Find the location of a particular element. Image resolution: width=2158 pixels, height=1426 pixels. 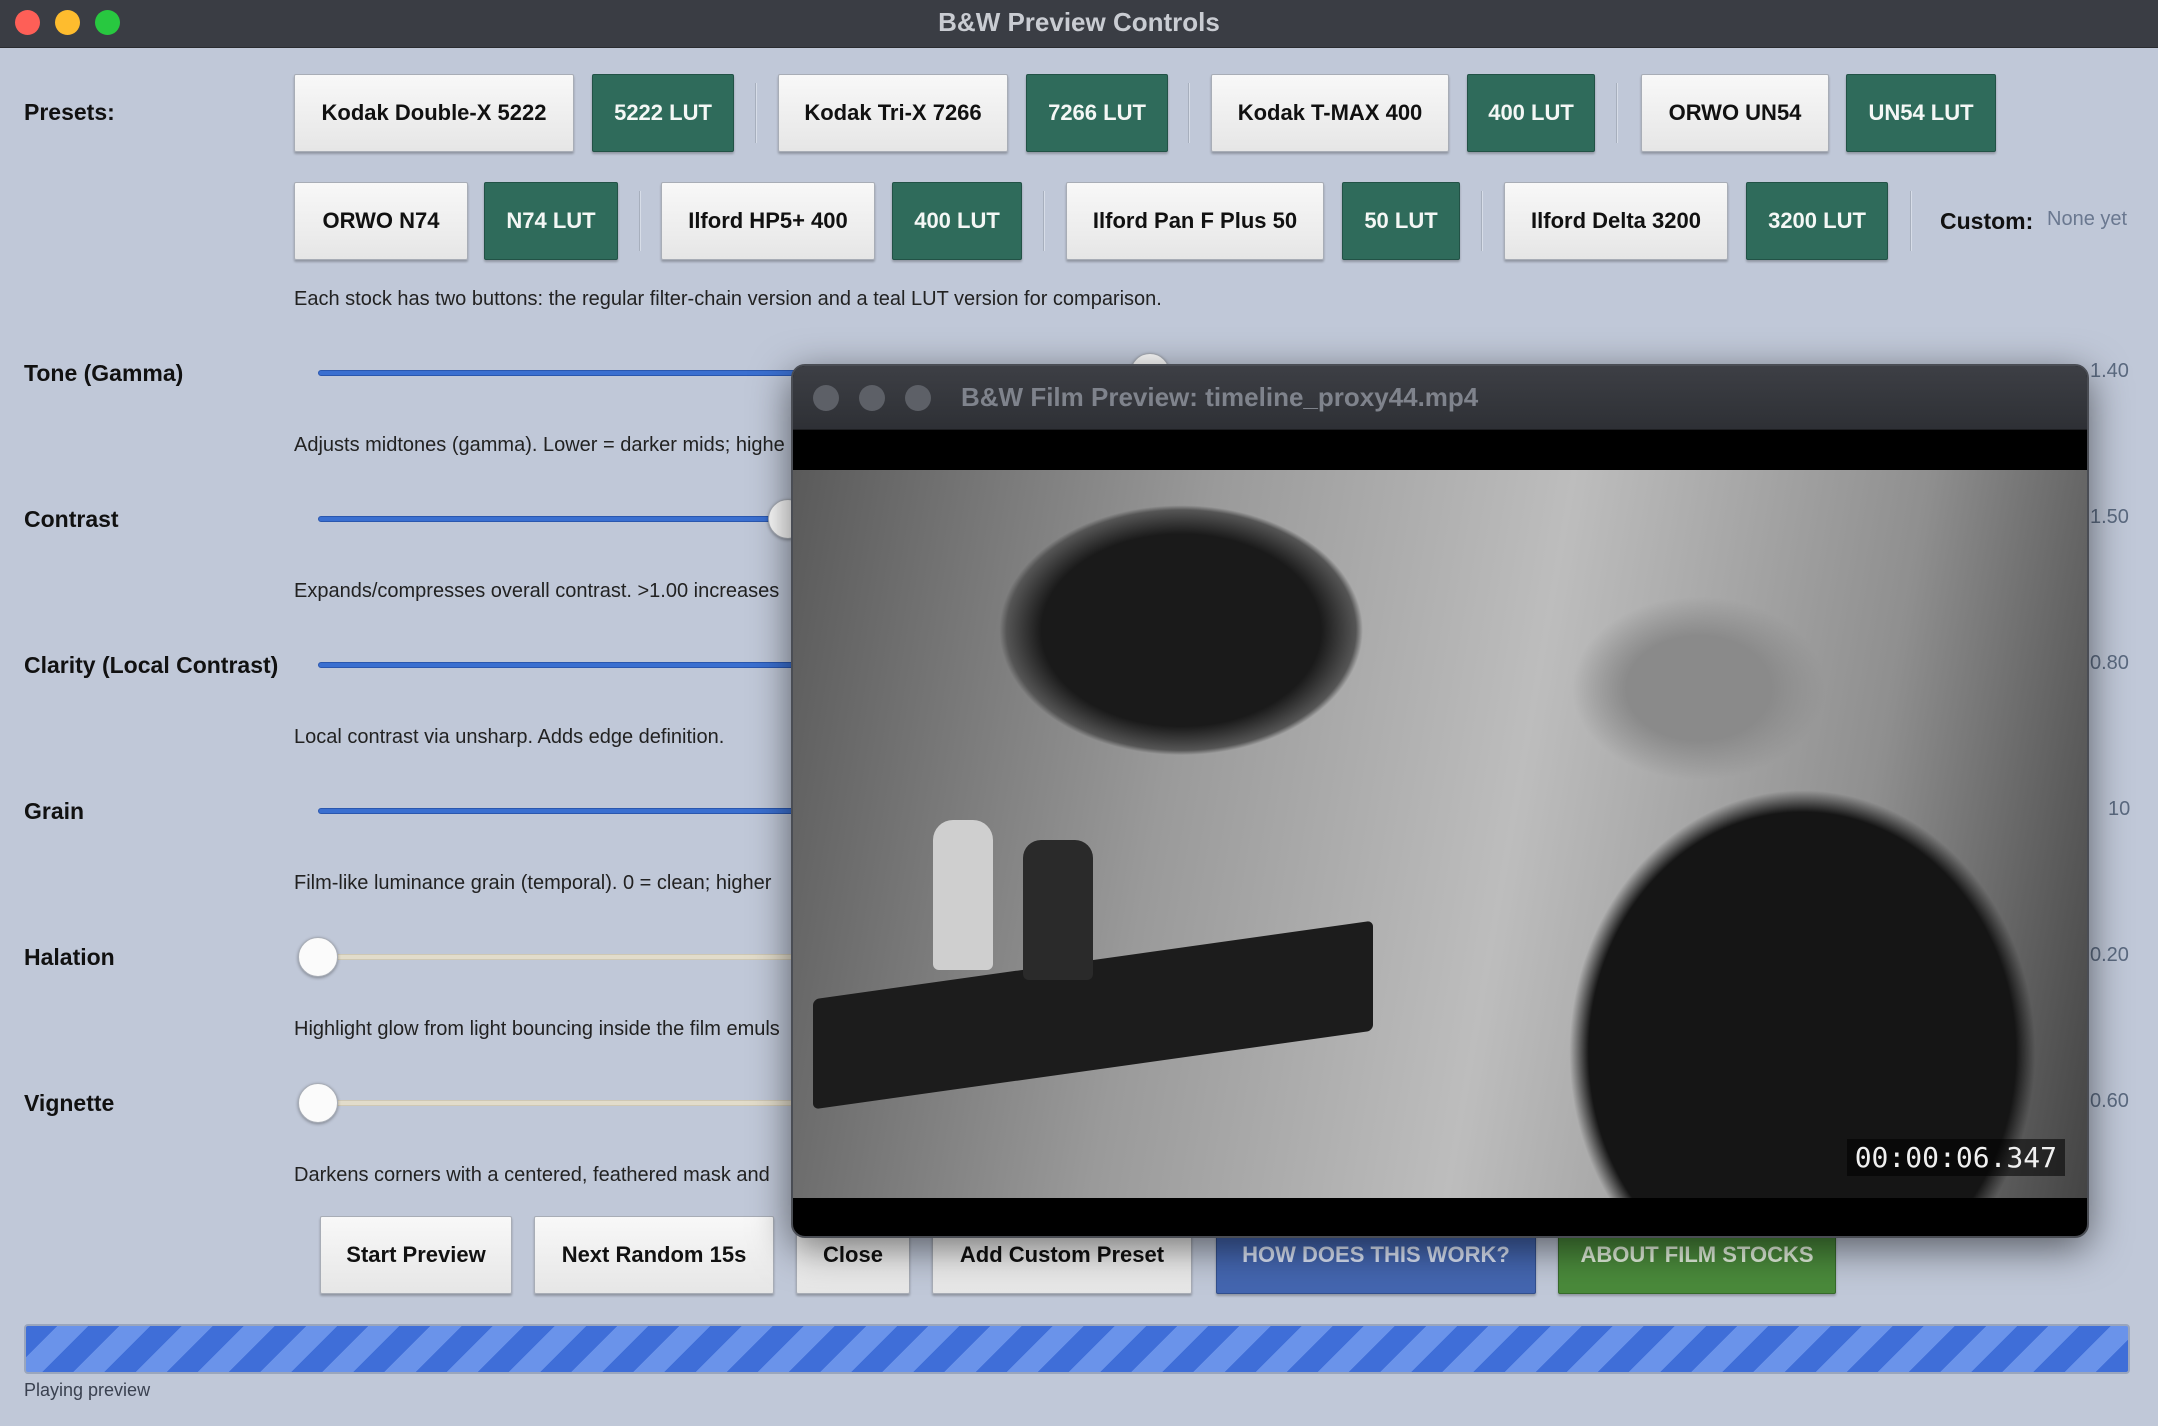

preview-minimize-icon is located at coordinates (872, 398).